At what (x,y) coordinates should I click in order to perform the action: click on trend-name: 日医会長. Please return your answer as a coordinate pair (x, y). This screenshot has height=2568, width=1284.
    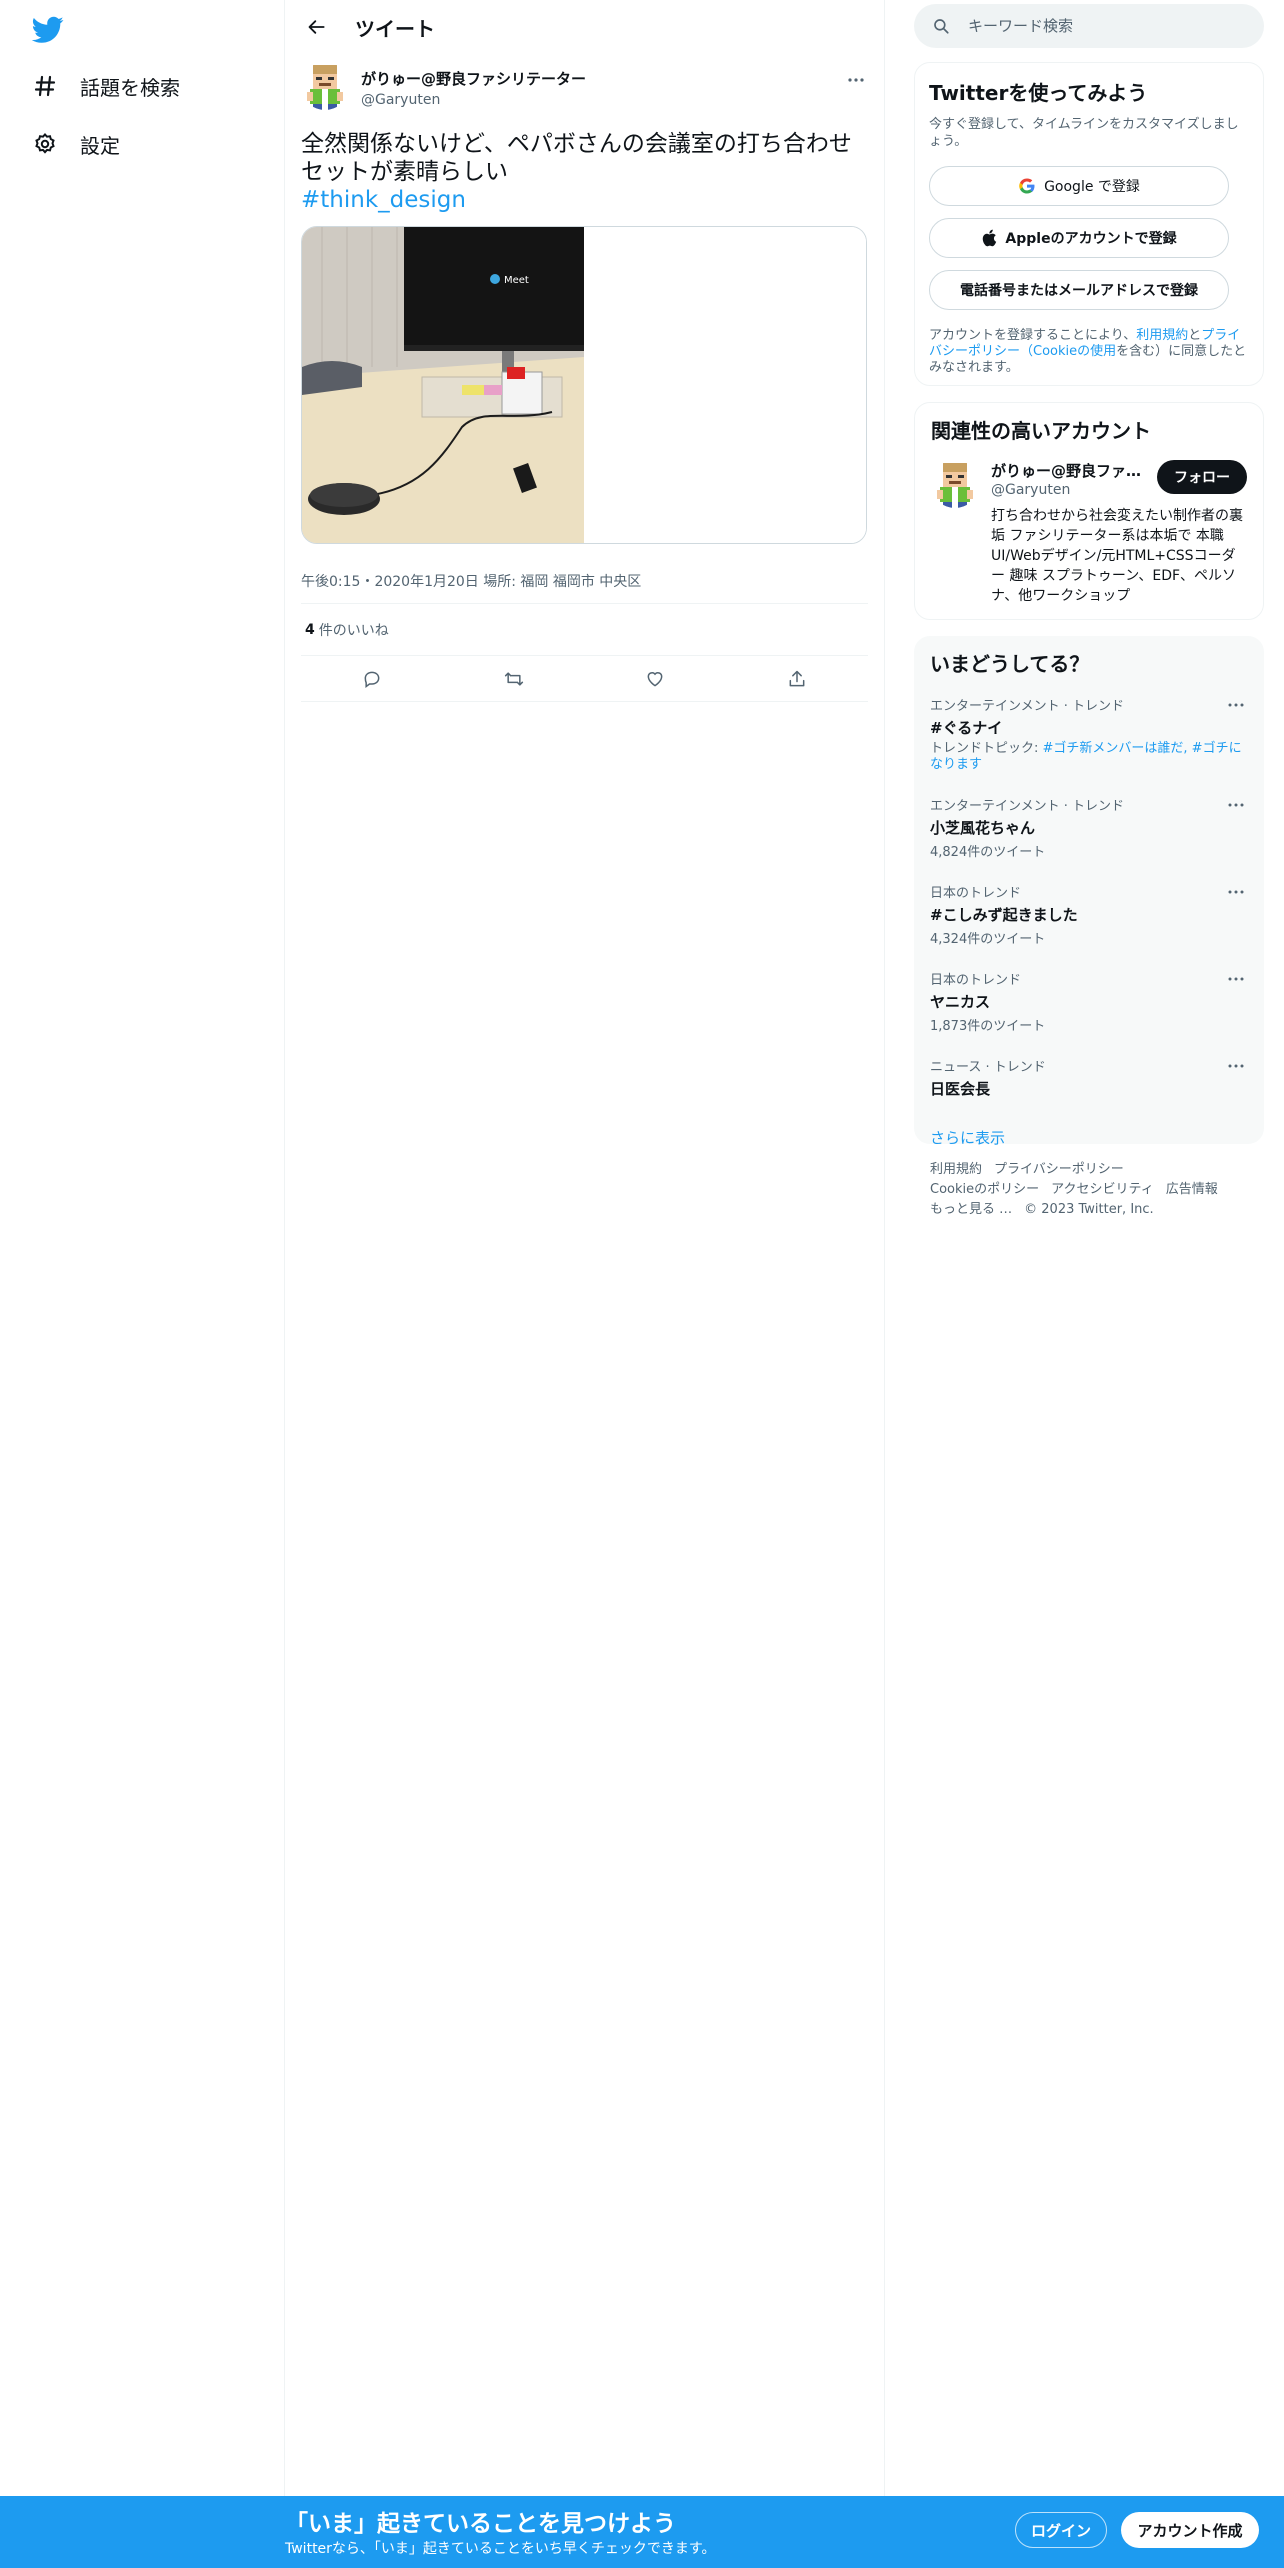
    Looking at the image, I should click on (960, 1089).